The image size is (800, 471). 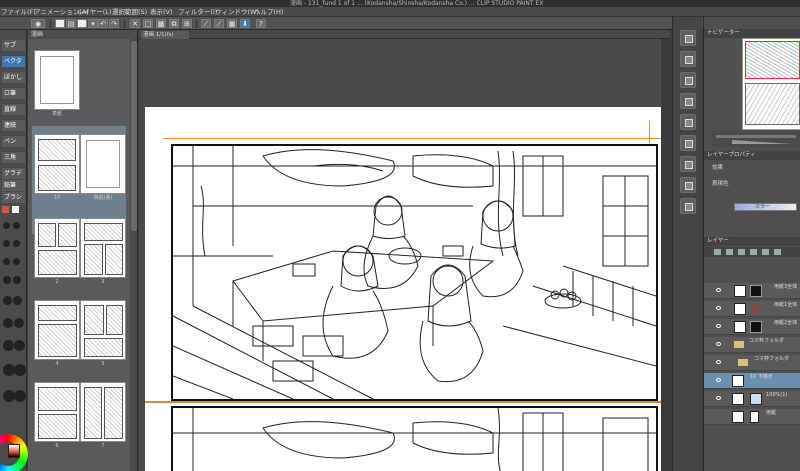 What do you see at coordinates (753, 252) in the screenshot?
I see `mask-icon` at bounding box center [753, 252].